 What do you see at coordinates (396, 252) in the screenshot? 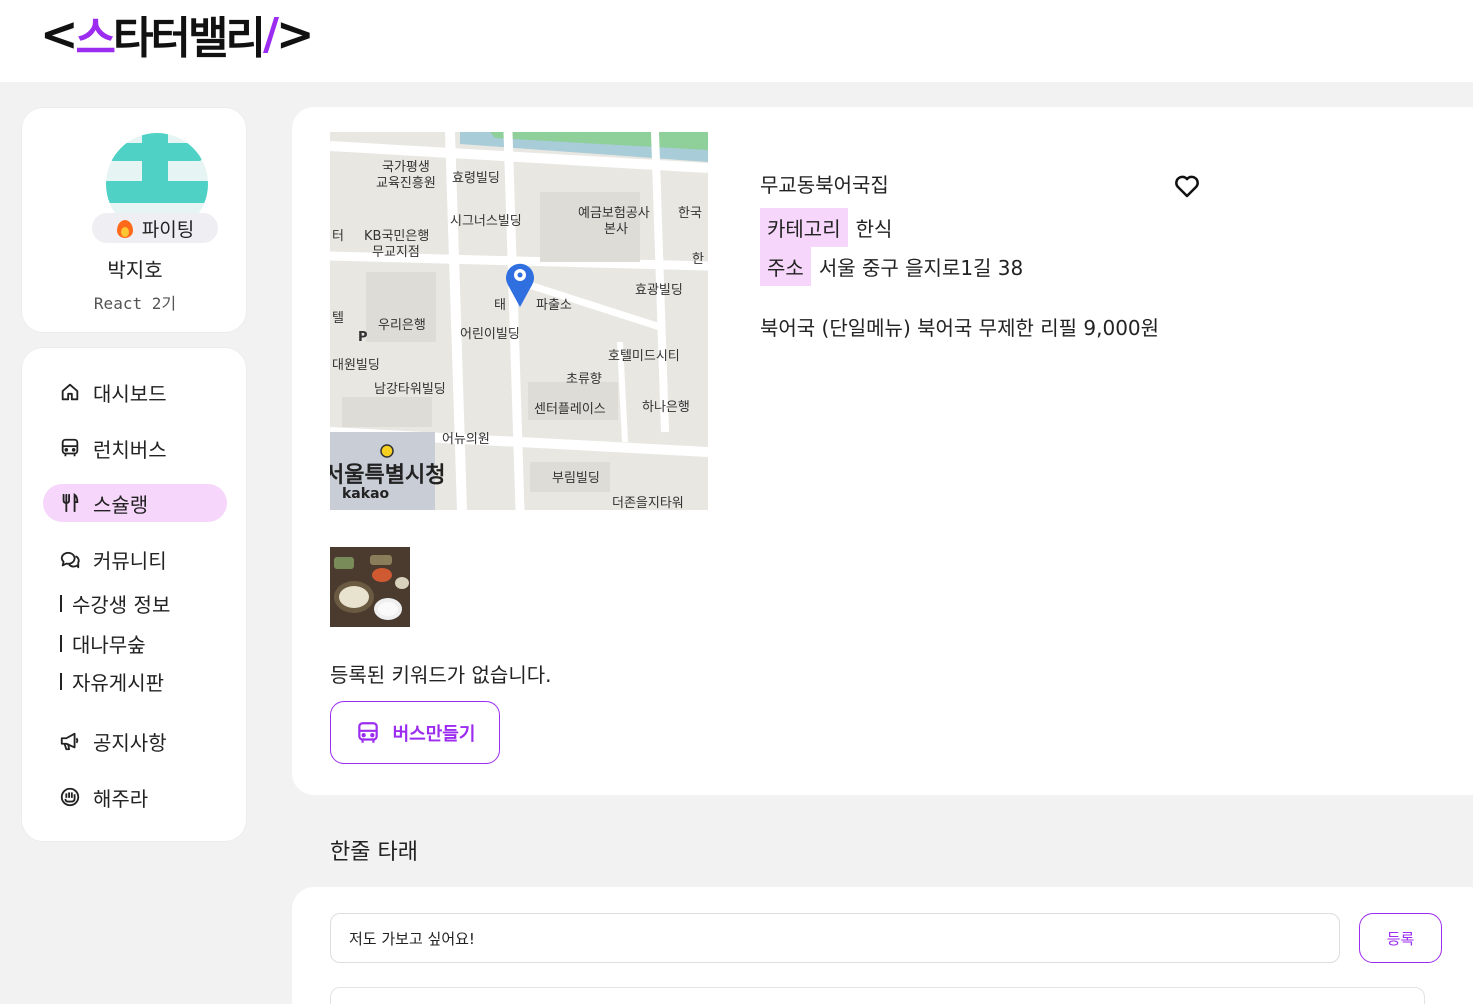
I see `map-label: 무교지점` at bounding box center [396, 252].